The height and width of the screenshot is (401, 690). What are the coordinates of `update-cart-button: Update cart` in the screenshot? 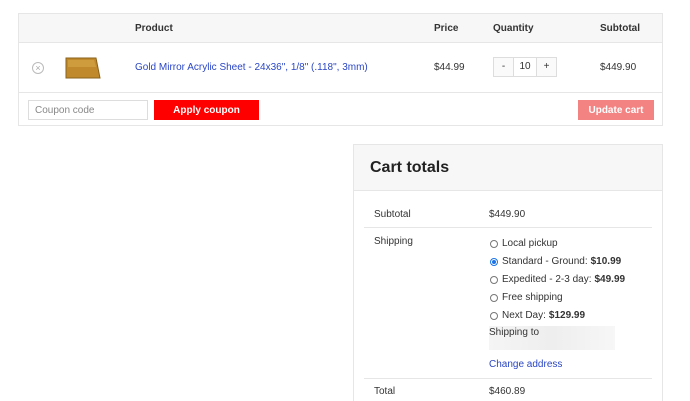 It's located at (616, 110).